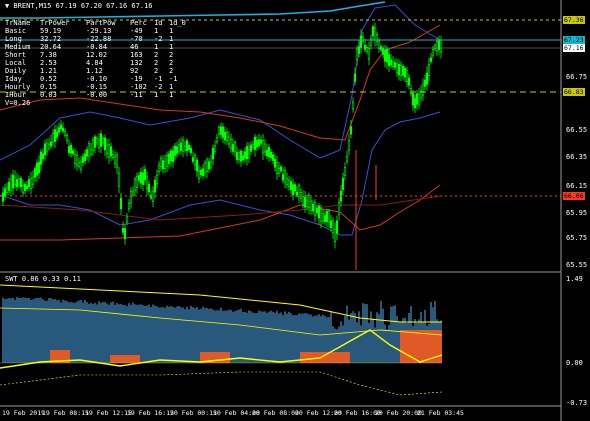 Image resolution: width=590 pixels, height=421 pixels. I want to click on time-tick: 19 Feb 12:15, so click(108, 413).